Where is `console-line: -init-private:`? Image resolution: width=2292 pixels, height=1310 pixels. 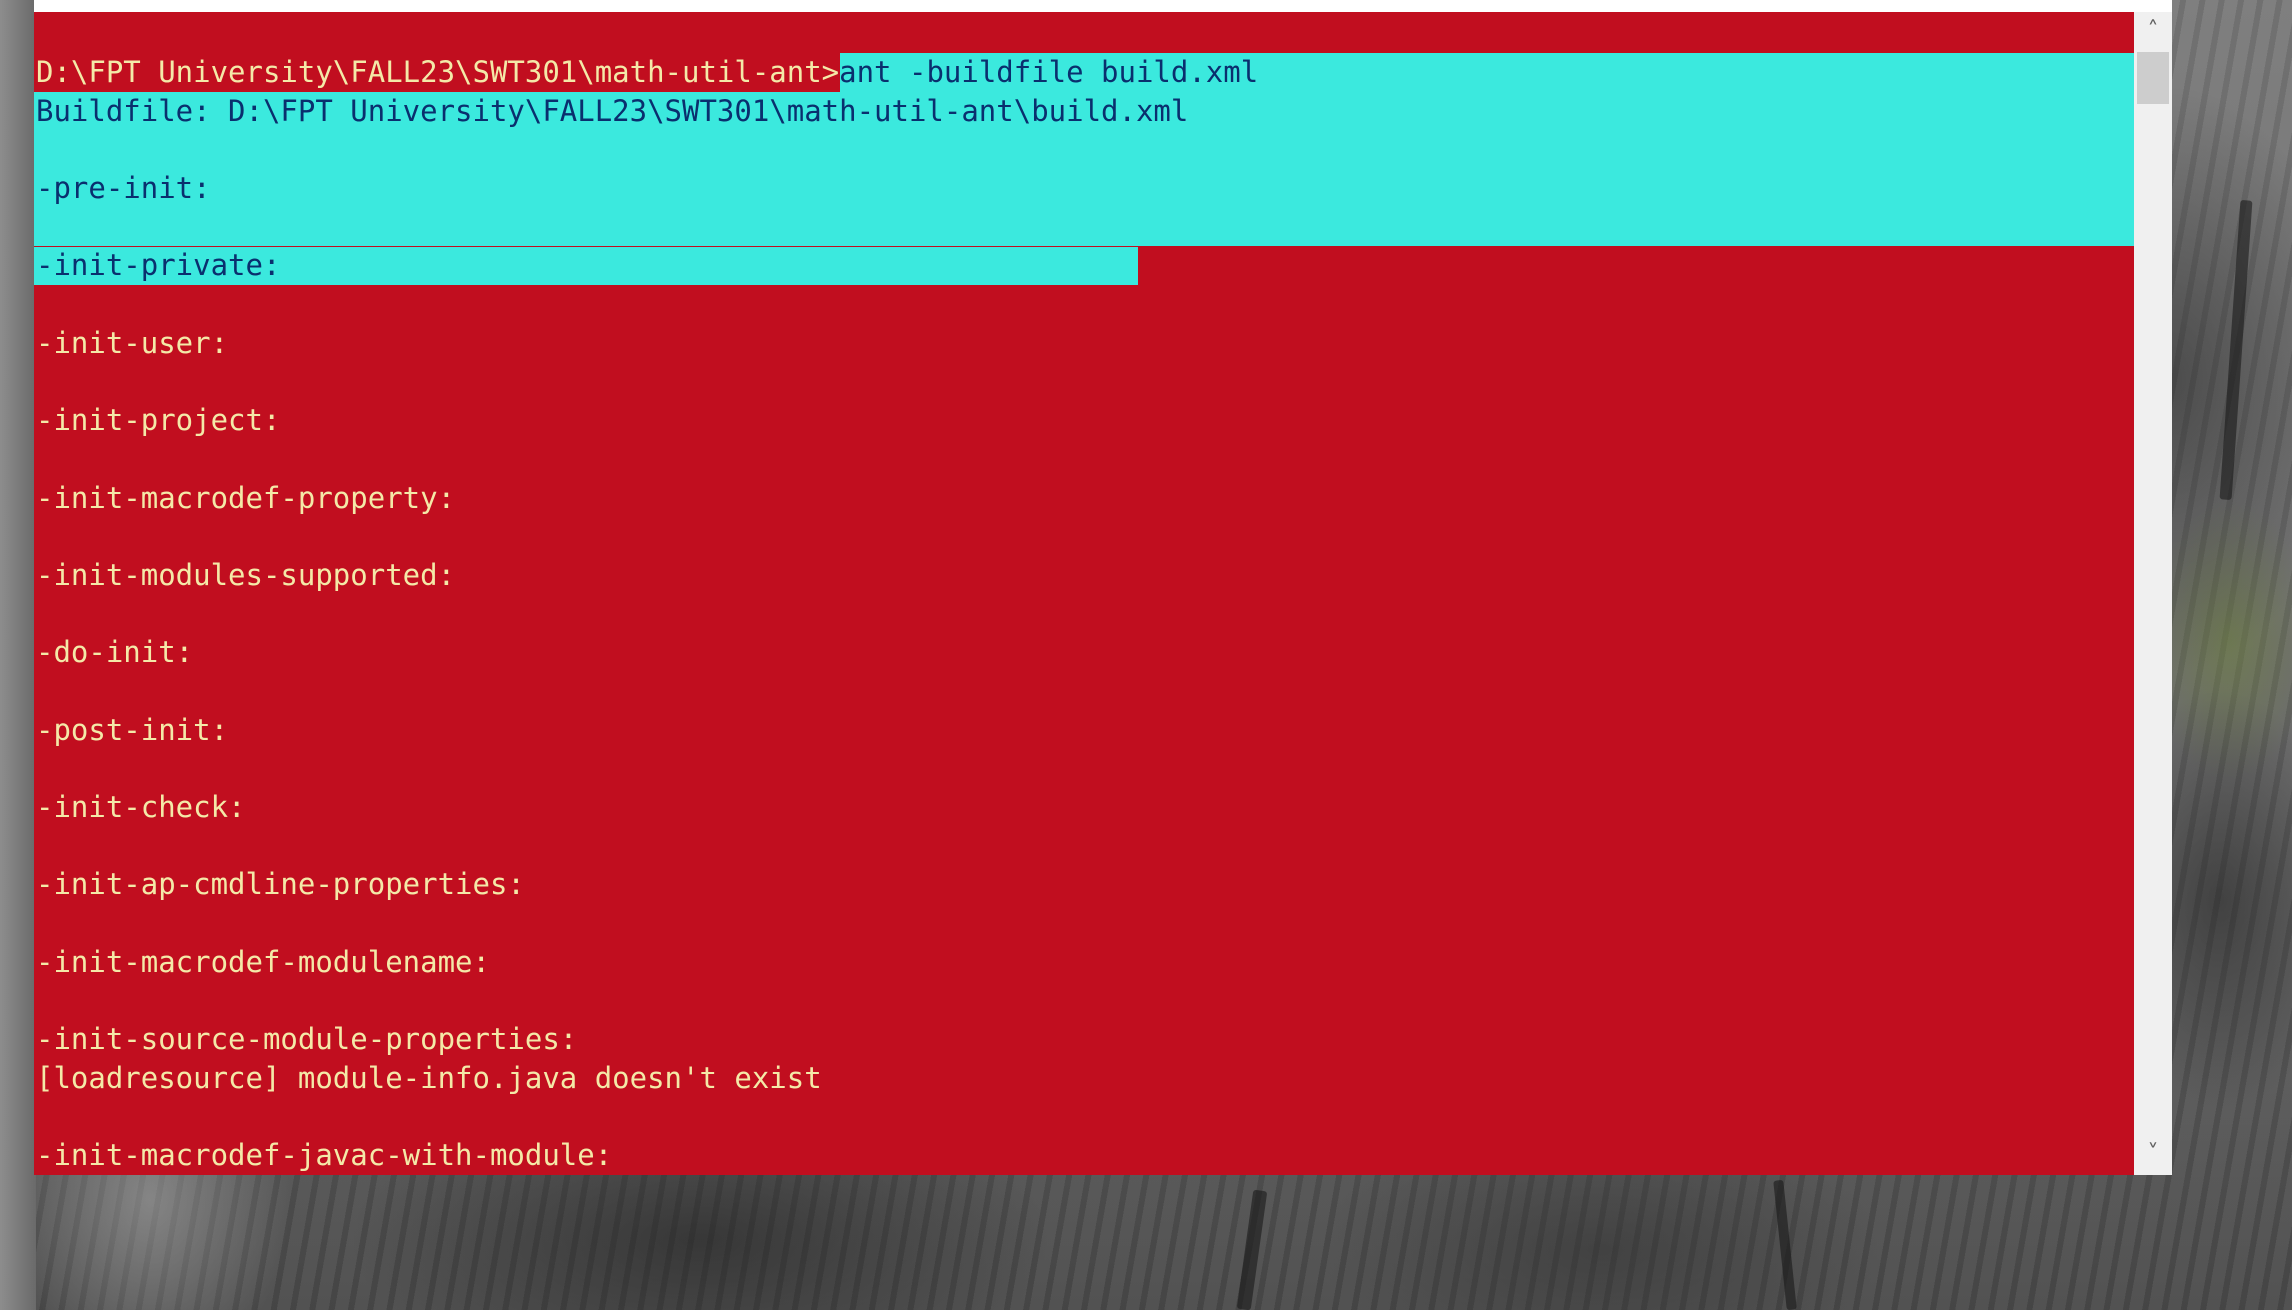 console-line: -init-private: is located at coordinates (158, 265).